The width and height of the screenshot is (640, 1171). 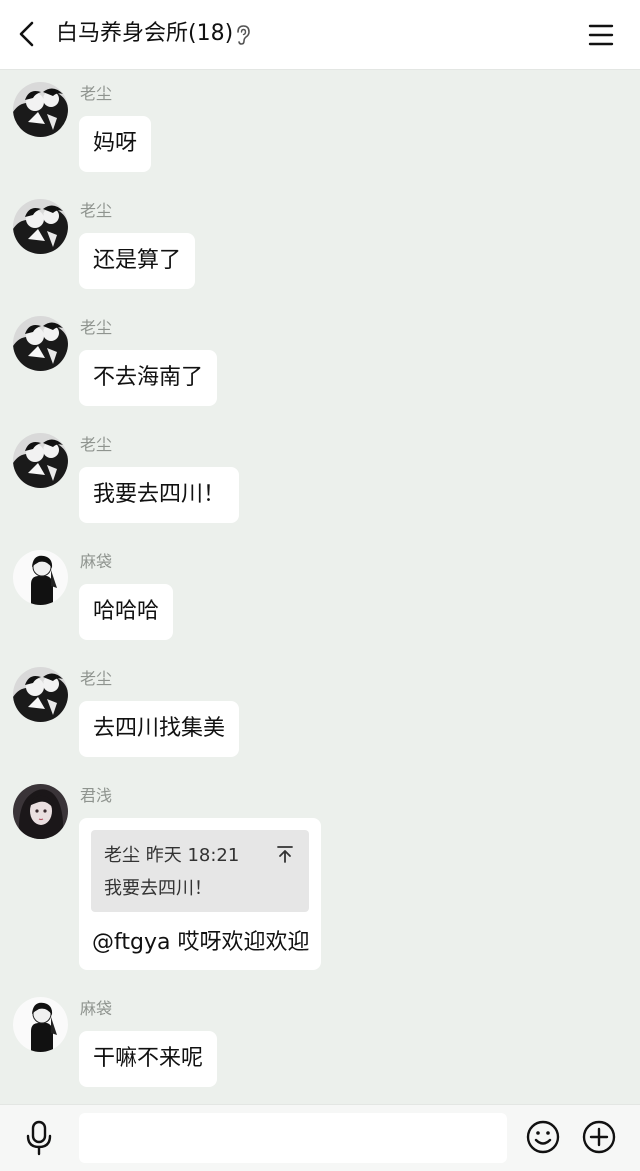 I want to click on message-bubble: 哈哈哈, so click(x=126, y=612).